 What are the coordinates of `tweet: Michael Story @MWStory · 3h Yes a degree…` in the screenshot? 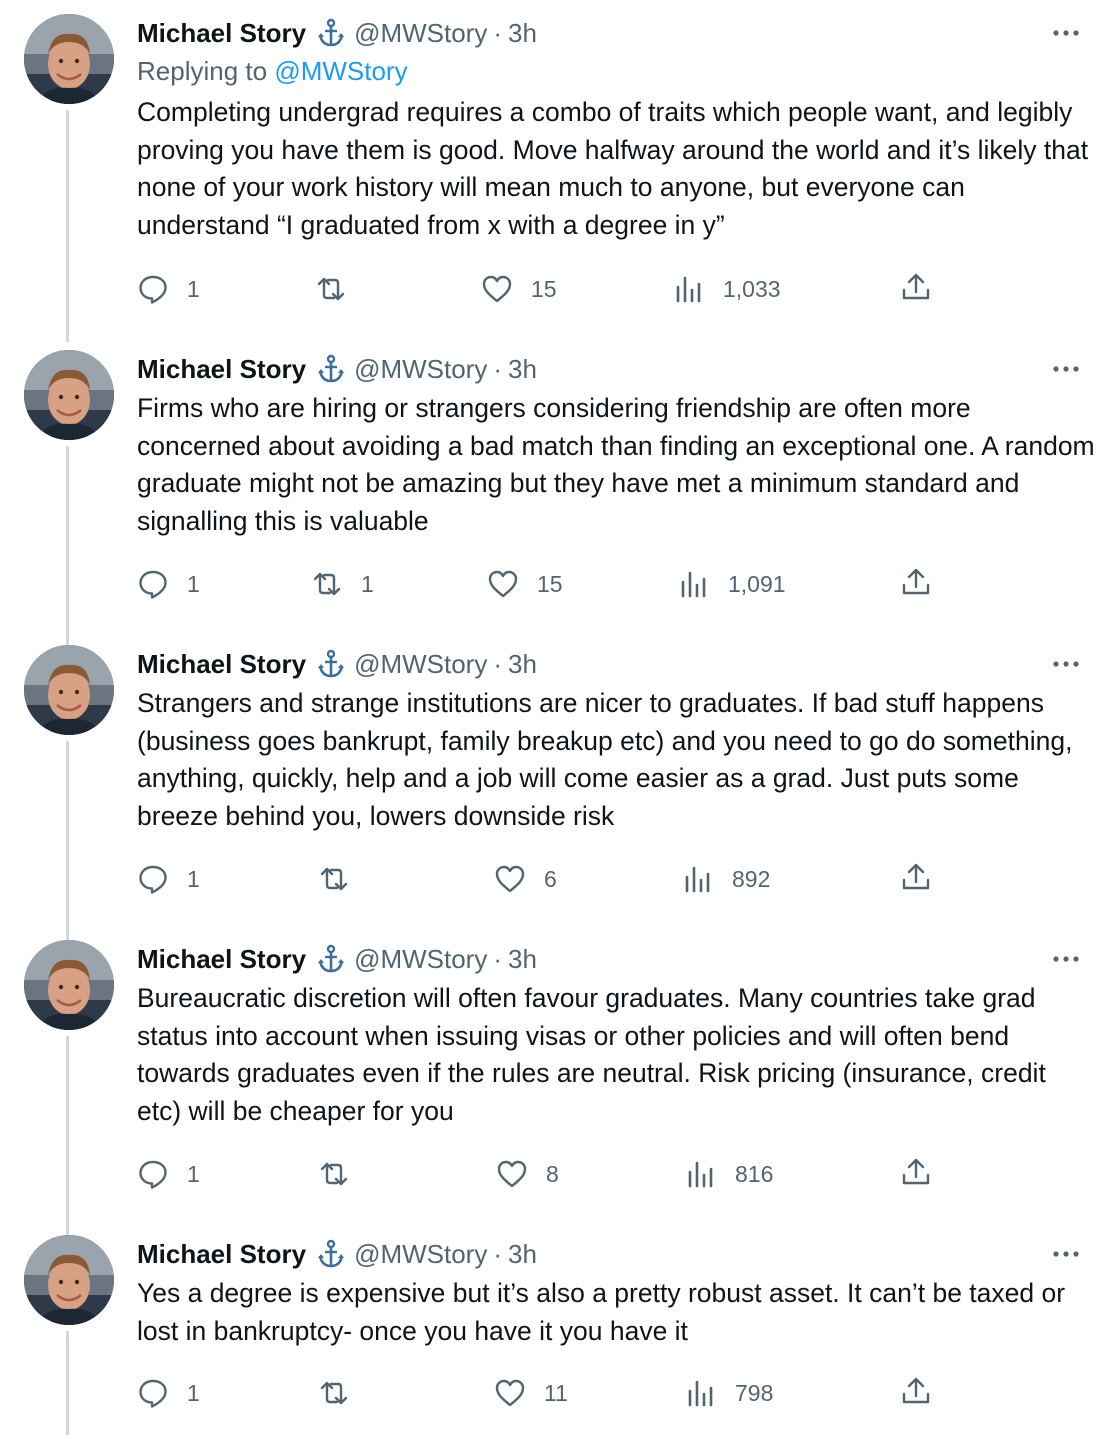 It's located at (557, 1335).